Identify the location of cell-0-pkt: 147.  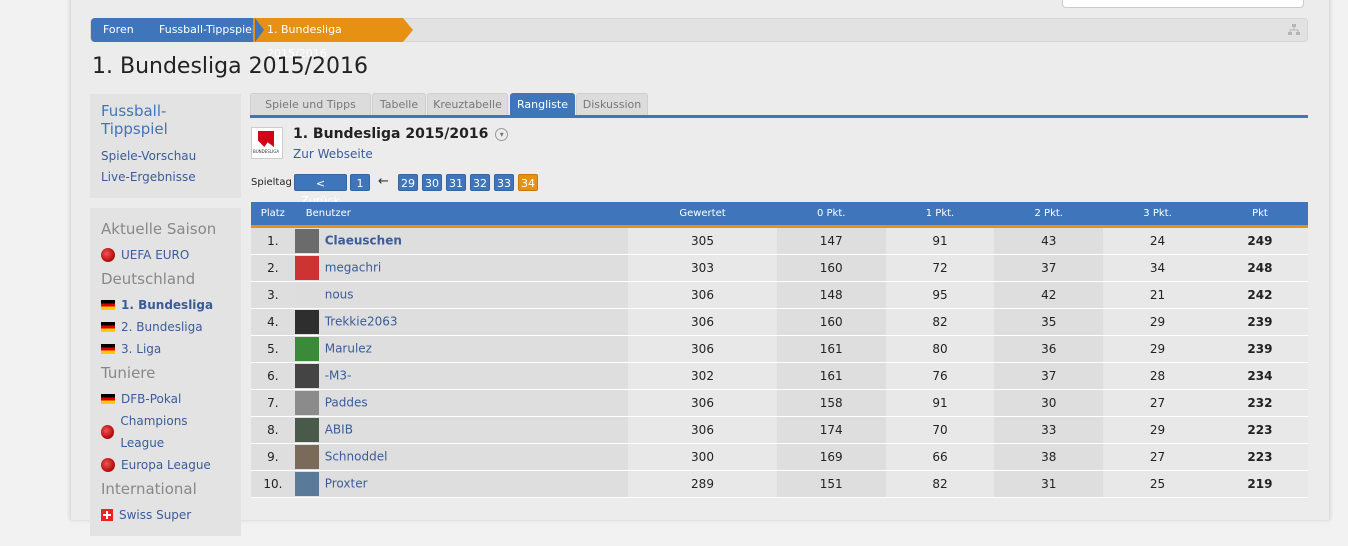
(831, 240).